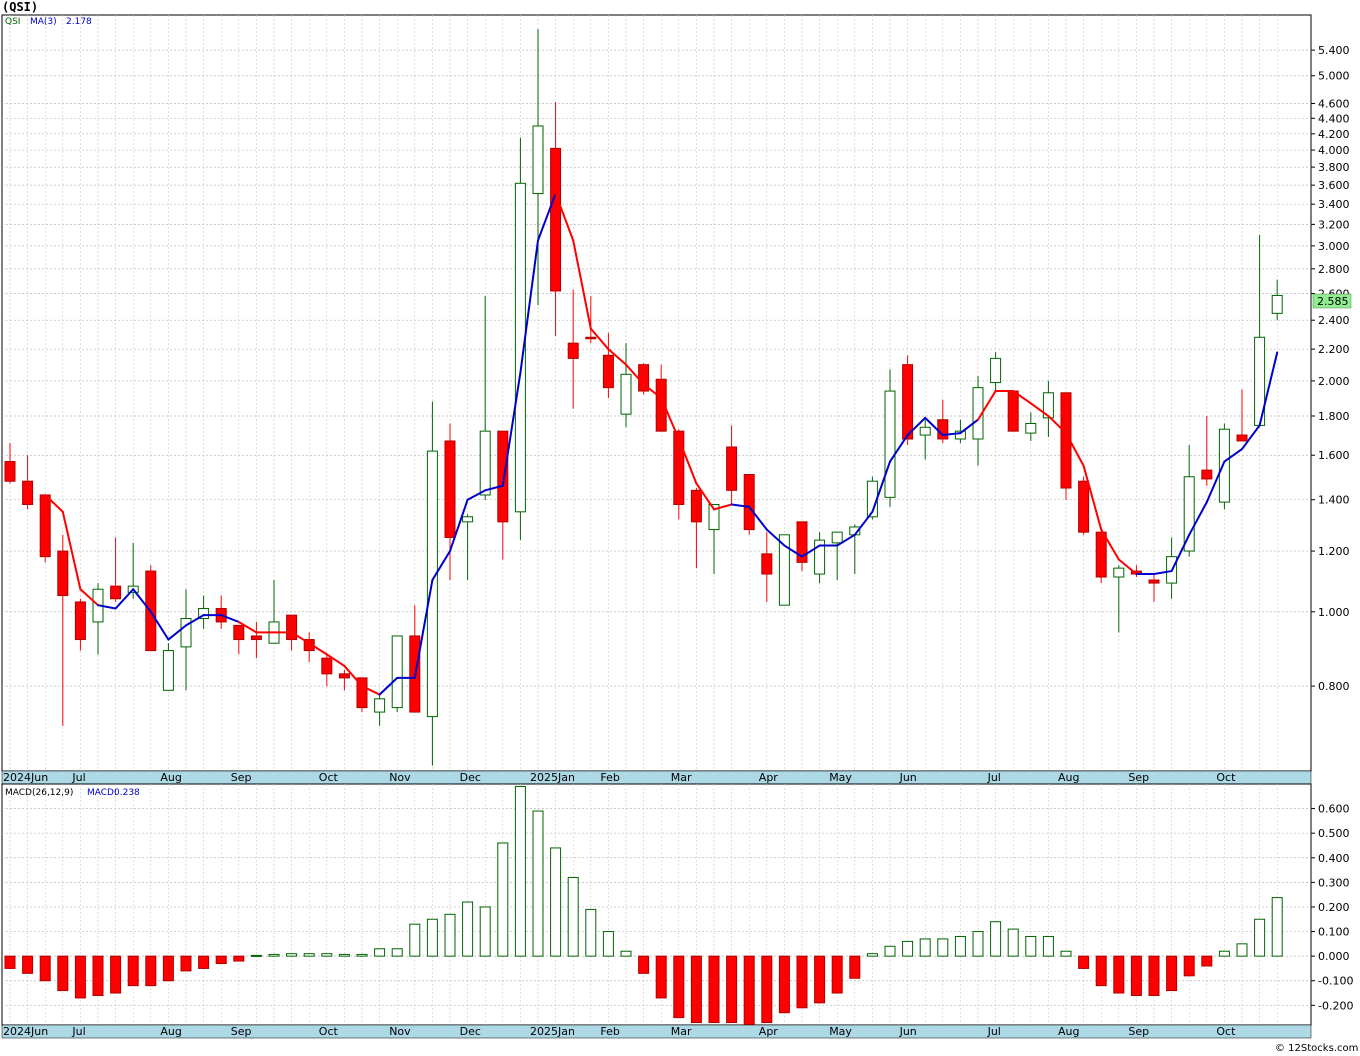 The image size is (1360, 1056). Describe the element at coordinates (681, 777) in the screenshot. I see `x-axis-month-label: Mar` at that location.